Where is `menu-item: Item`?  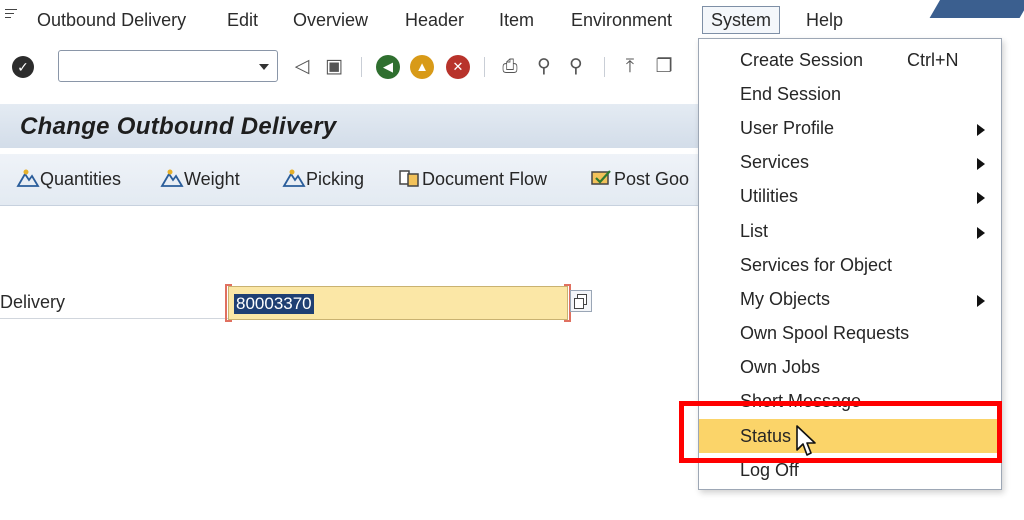
menu-item: Item is located at coordinates (516, 20).